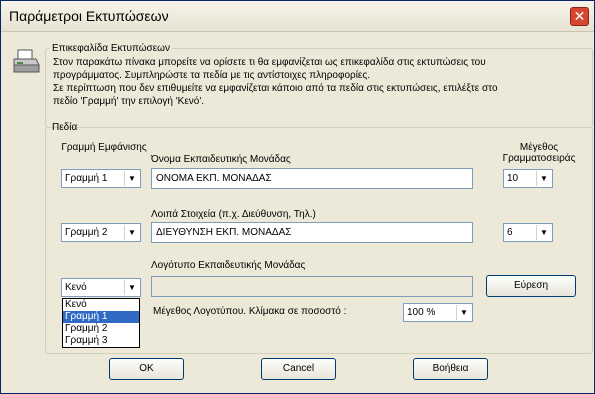 This screenshot has width=595, height=394. What do you see at coordinates (101, 341) in the screenshot?
I see `dropdown-option: Γραμμή 3` at bounding box center [101, 341].